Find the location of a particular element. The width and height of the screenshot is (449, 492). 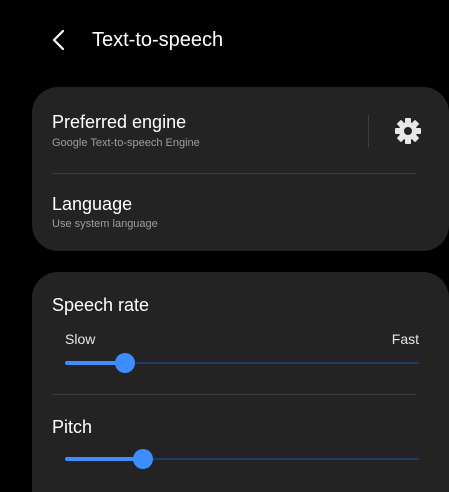

back-button is located at coordinates (60, 40).